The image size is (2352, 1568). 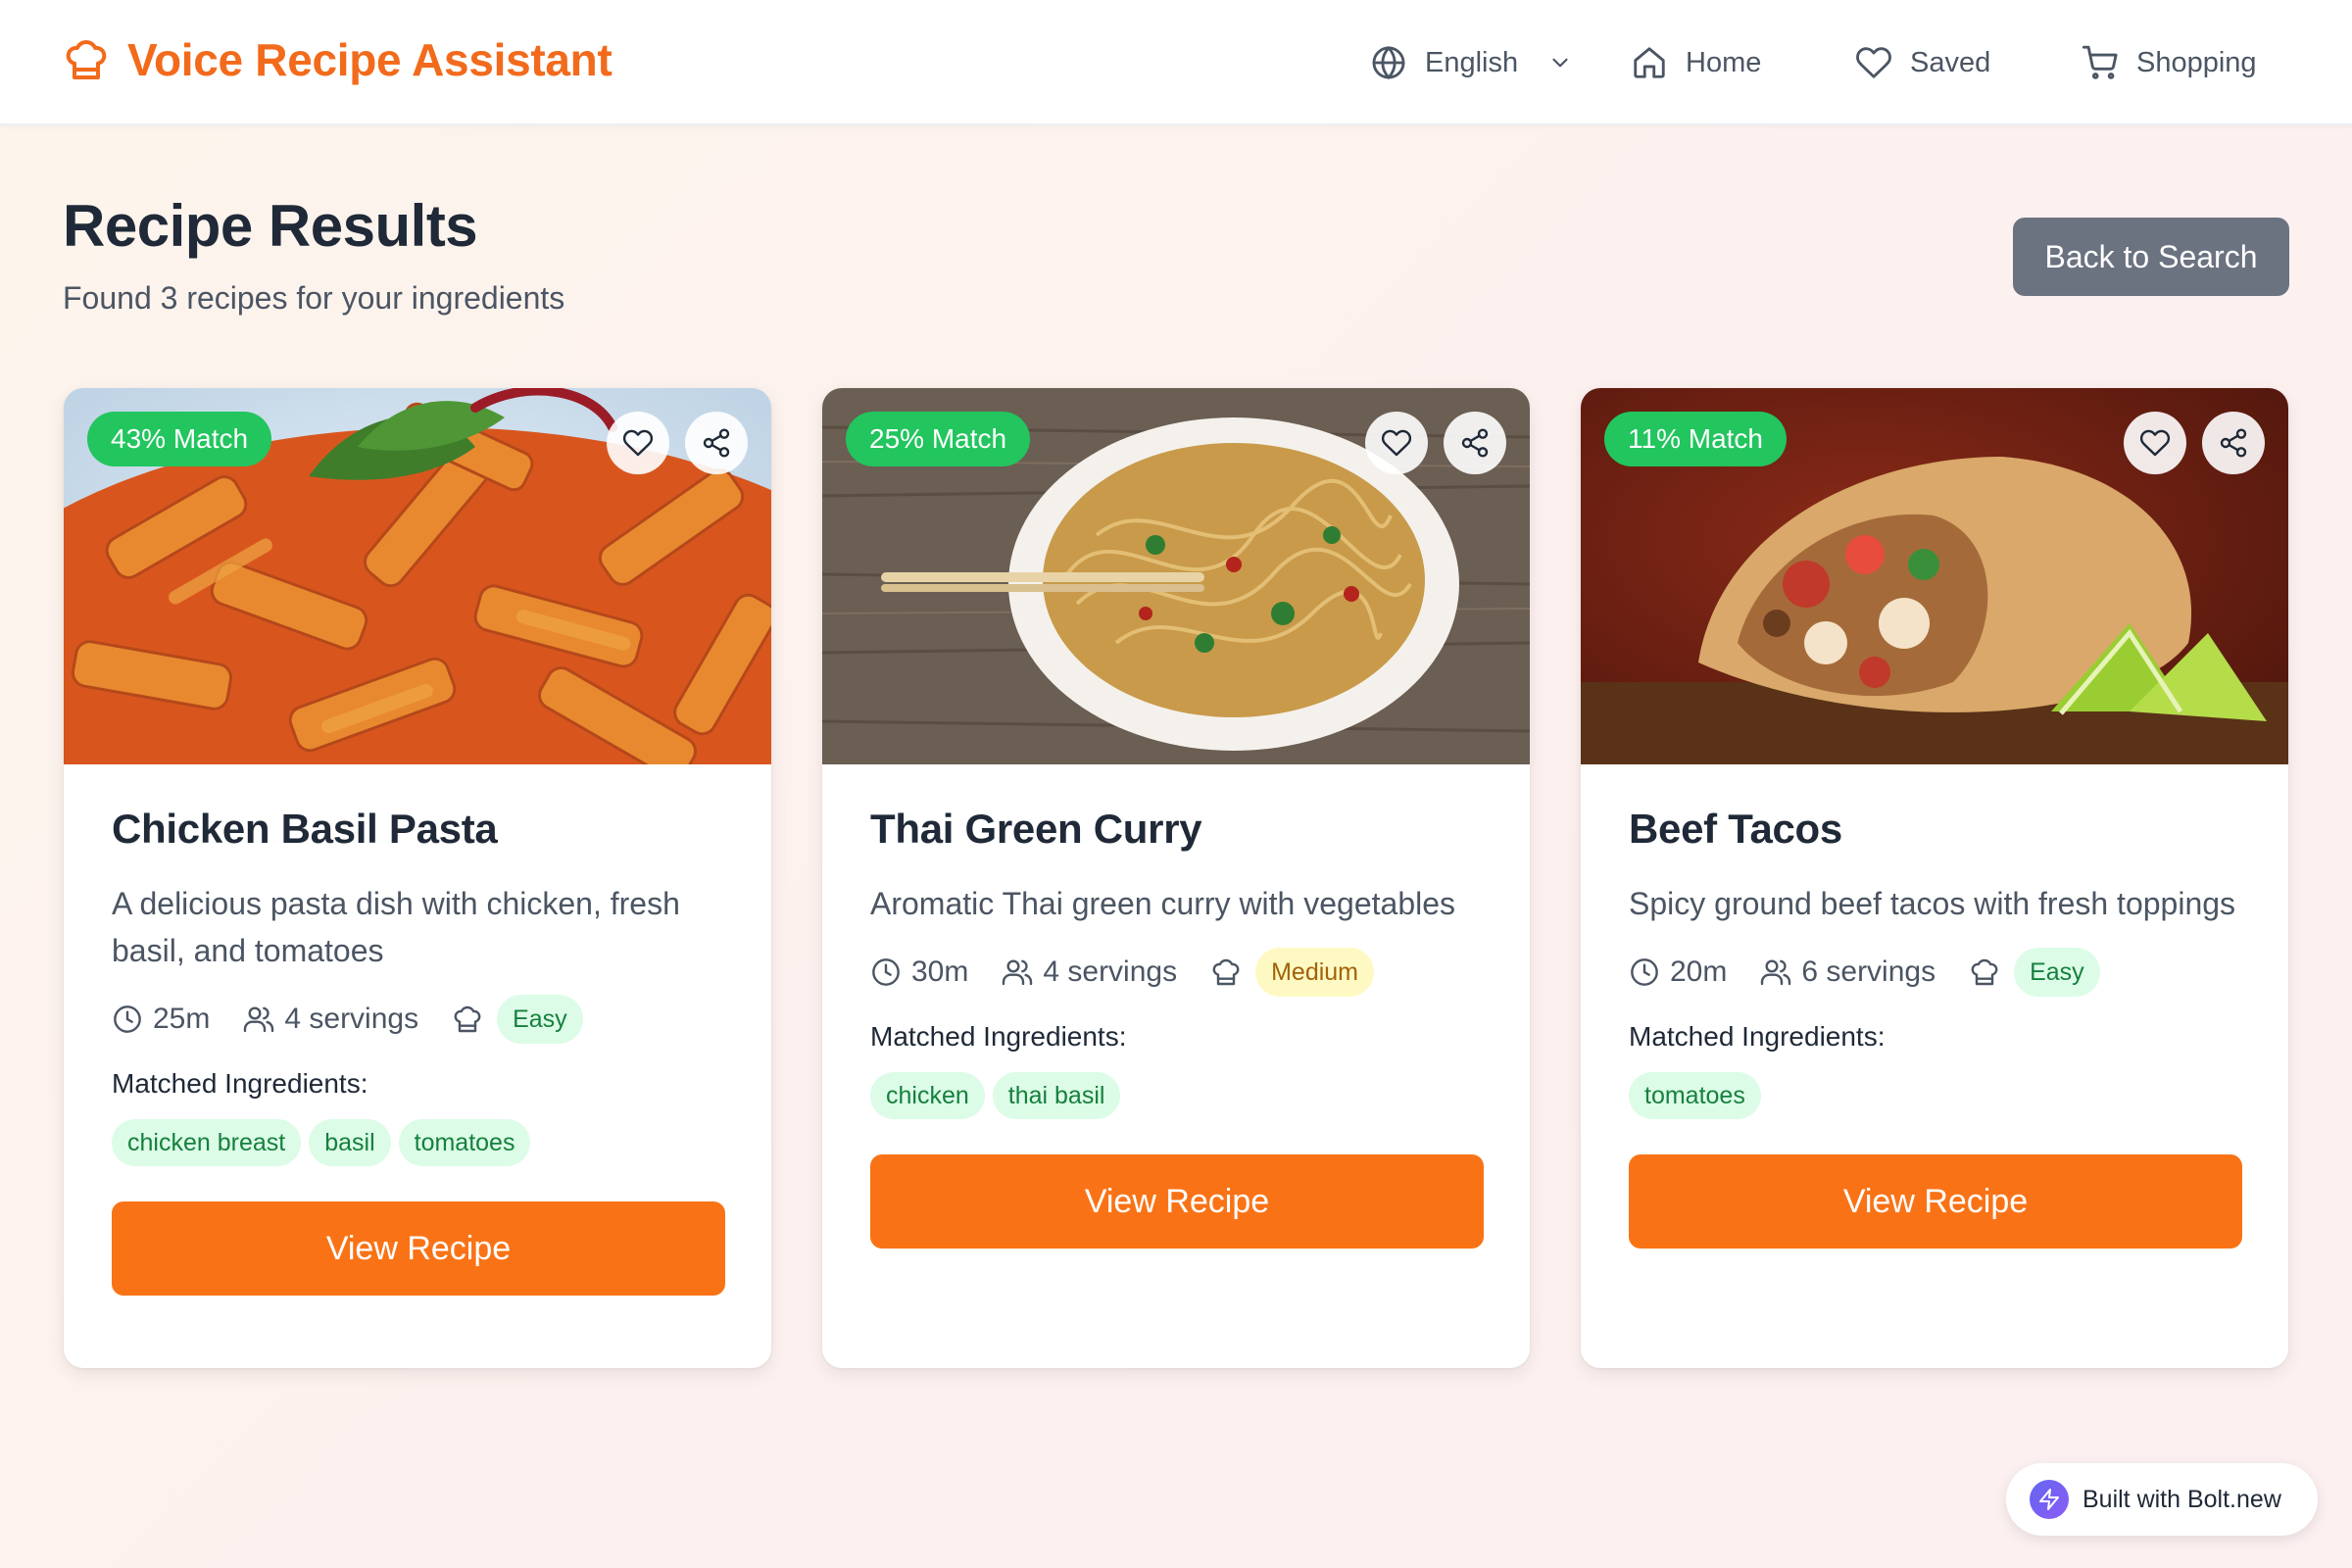 I want to click on page-title: Recipe Results, so click(x=270, y=226).